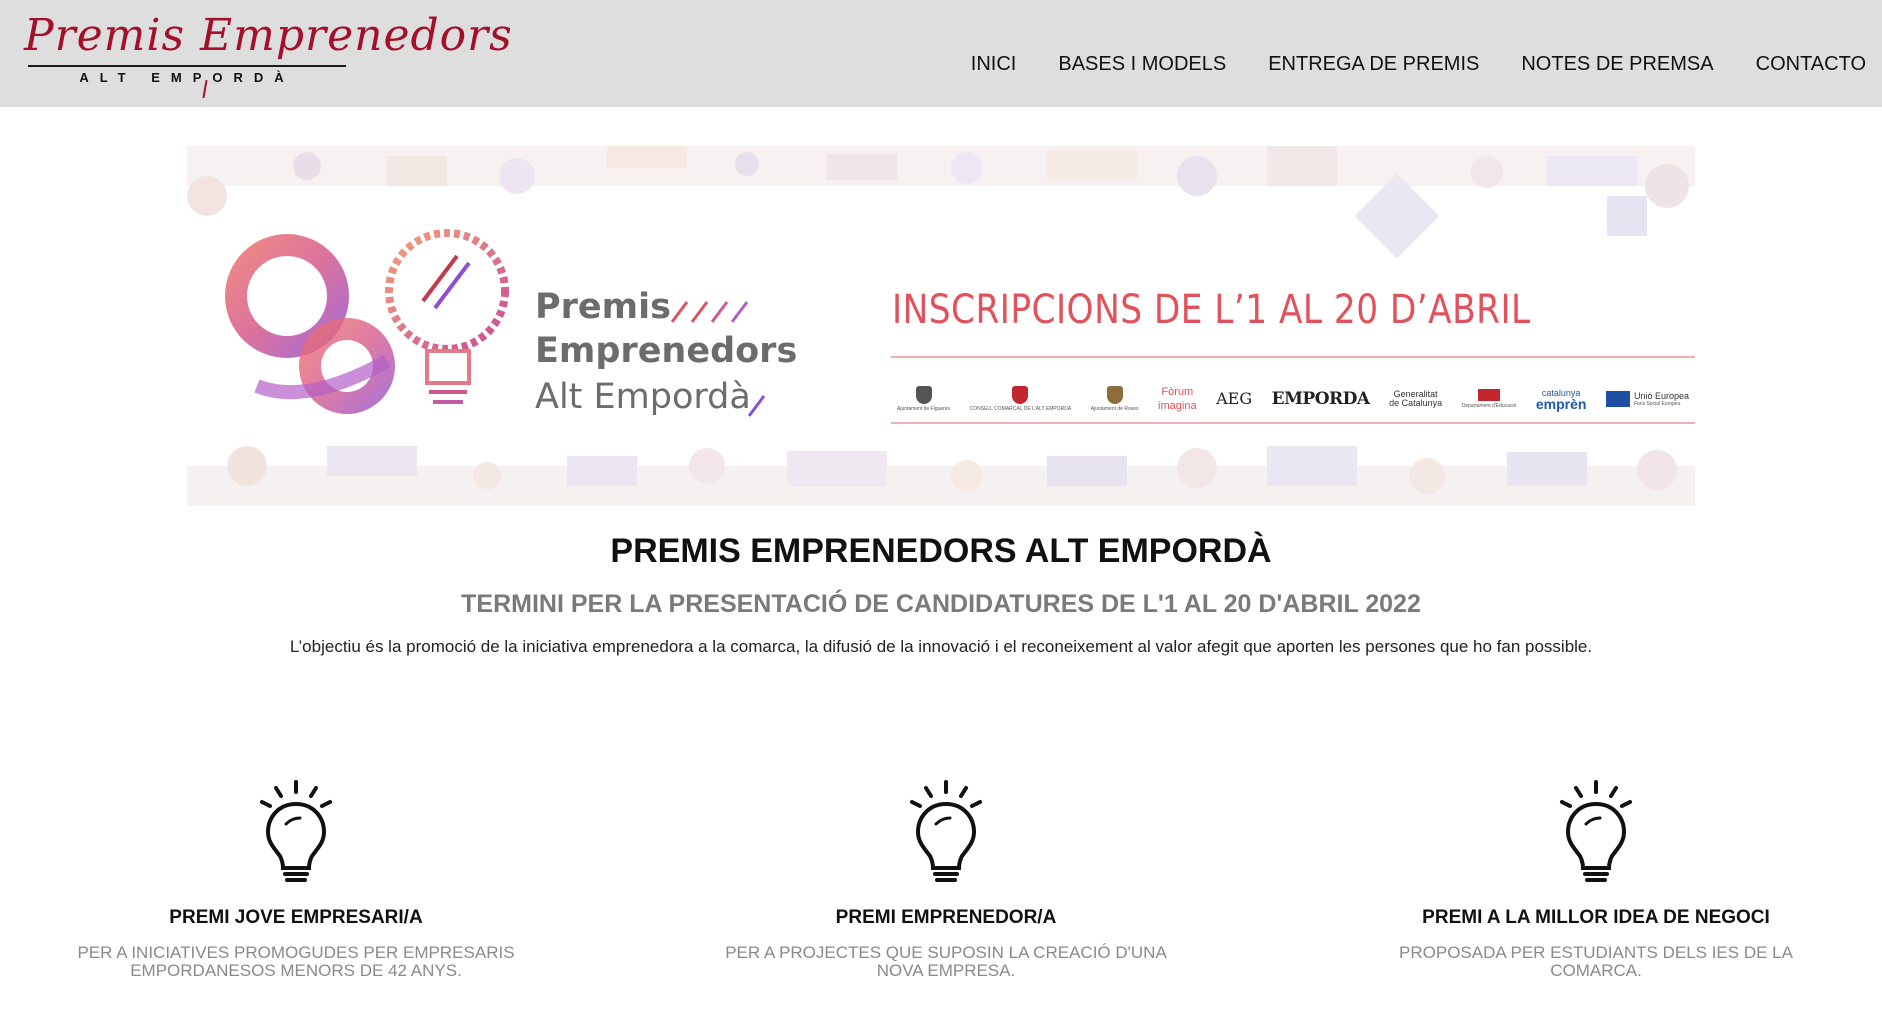 Image resolution: width=1882 pixels, height=1036 pixels. What do you see at coordinates (1617, 64) in the screenshot?
I see `nav-notes-de-premsa: NOTES DE PREMSA` at bounding box center [1617, 64].